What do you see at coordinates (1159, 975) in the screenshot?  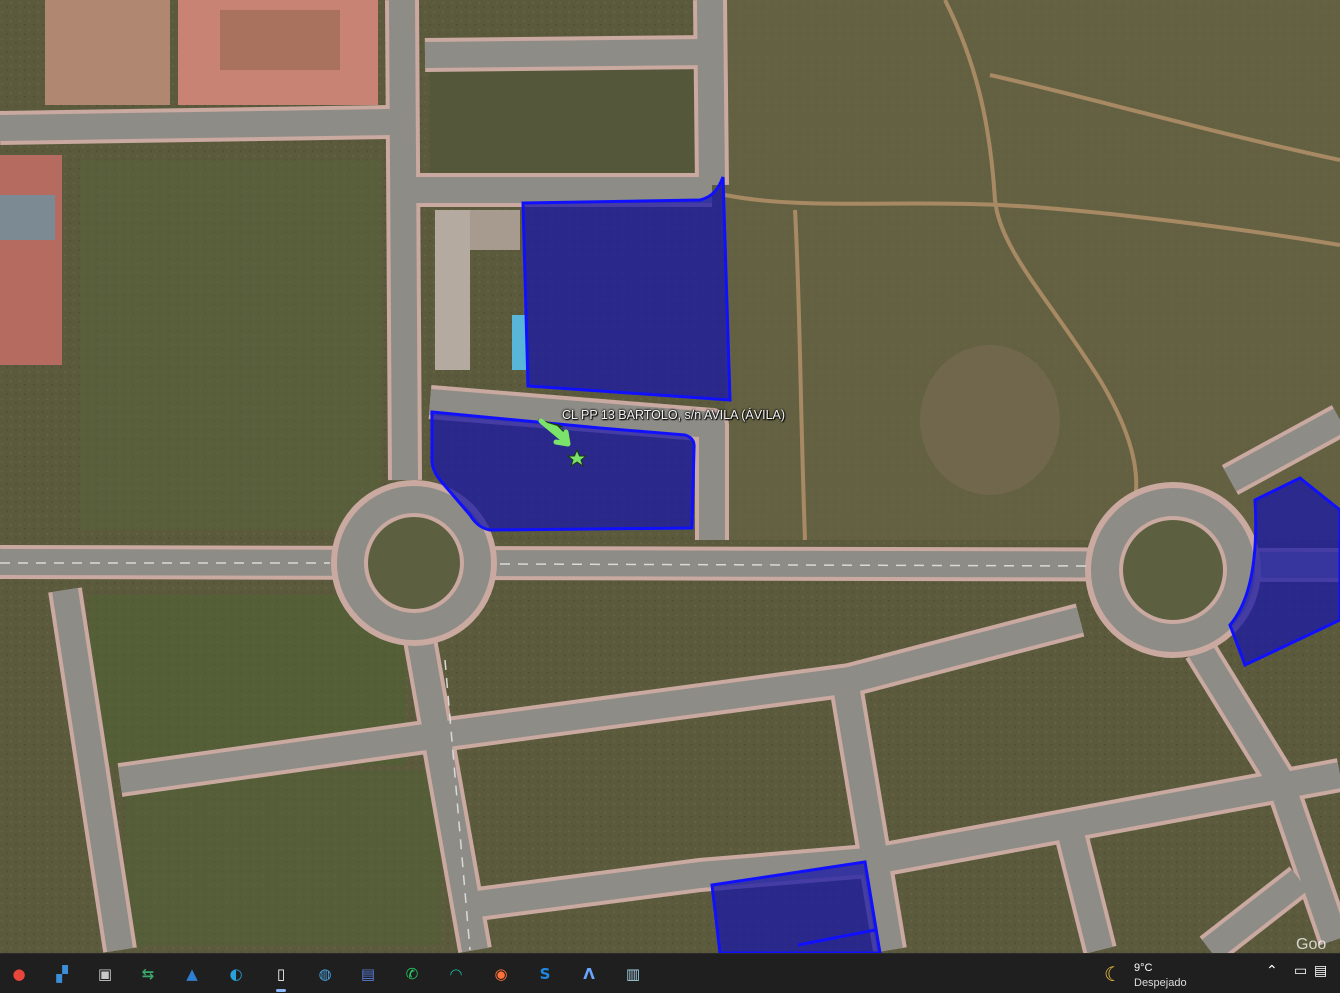 I see `weather-widget: ☾ 9°C Despejado` at bounding box center [1159, 975].